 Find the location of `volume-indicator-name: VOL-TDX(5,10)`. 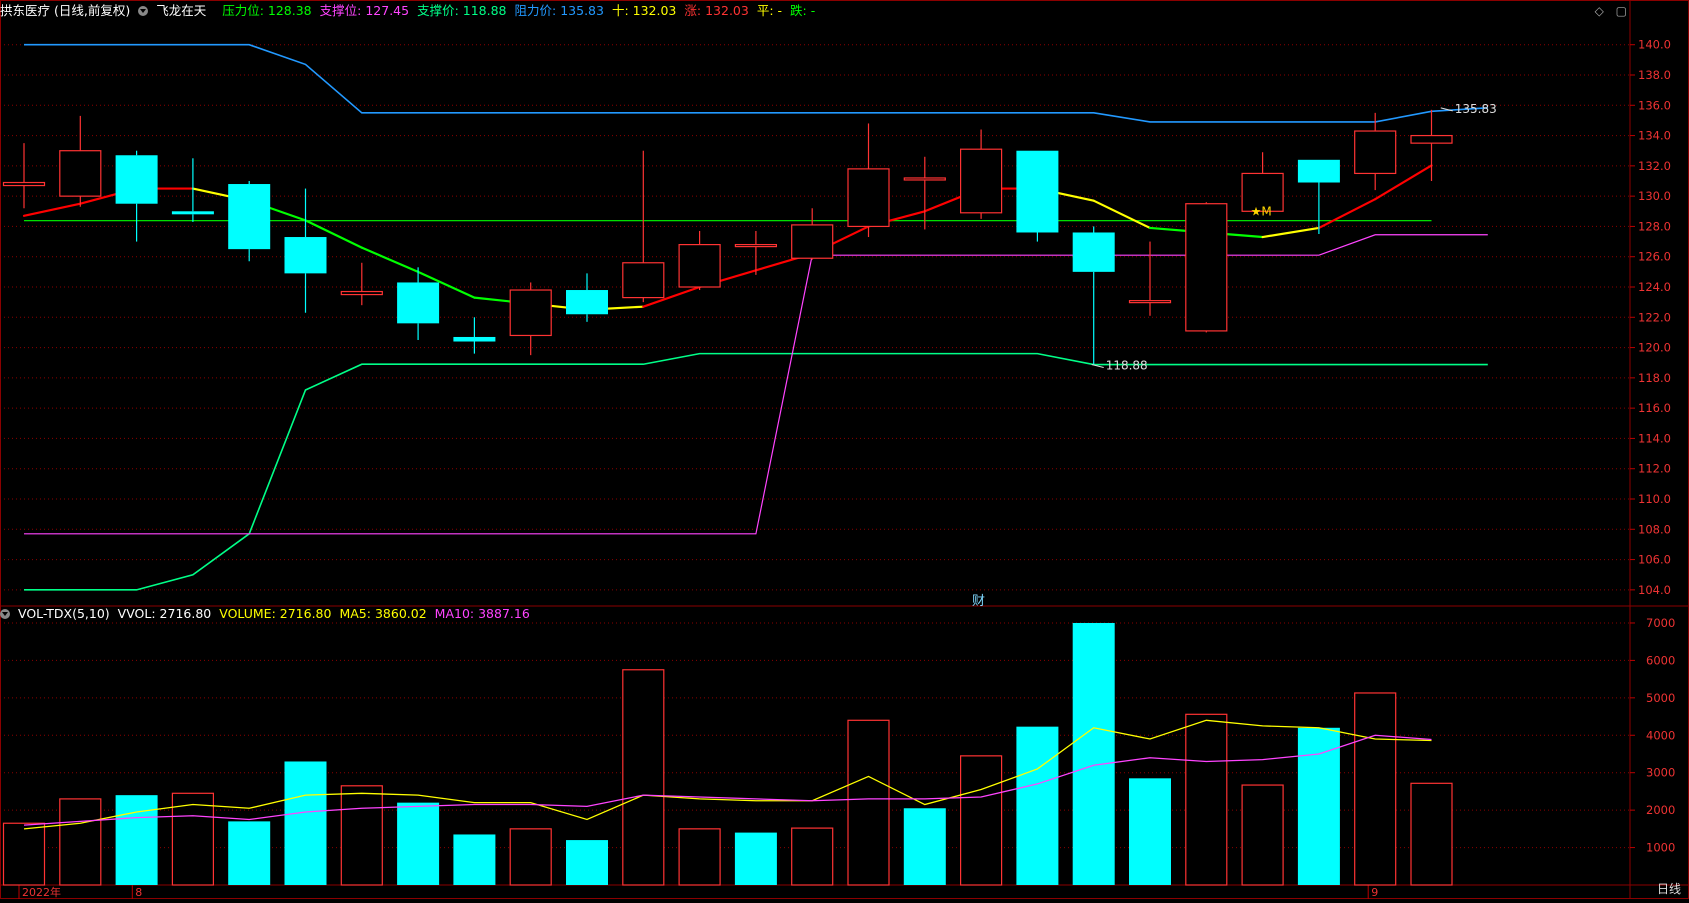

volume-indicator-name: VOL-TDX(5,10) is located at coordinates (64, 613).